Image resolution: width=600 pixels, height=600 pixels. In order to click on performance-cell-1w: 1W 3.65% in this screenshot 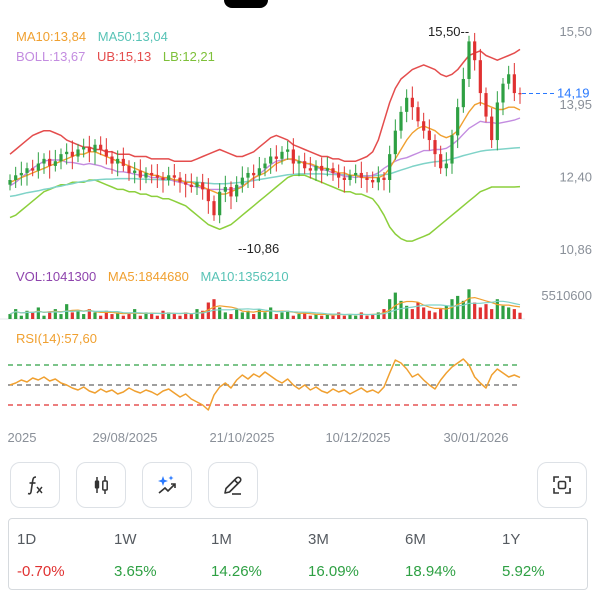, I will do `click(153, 555)`.